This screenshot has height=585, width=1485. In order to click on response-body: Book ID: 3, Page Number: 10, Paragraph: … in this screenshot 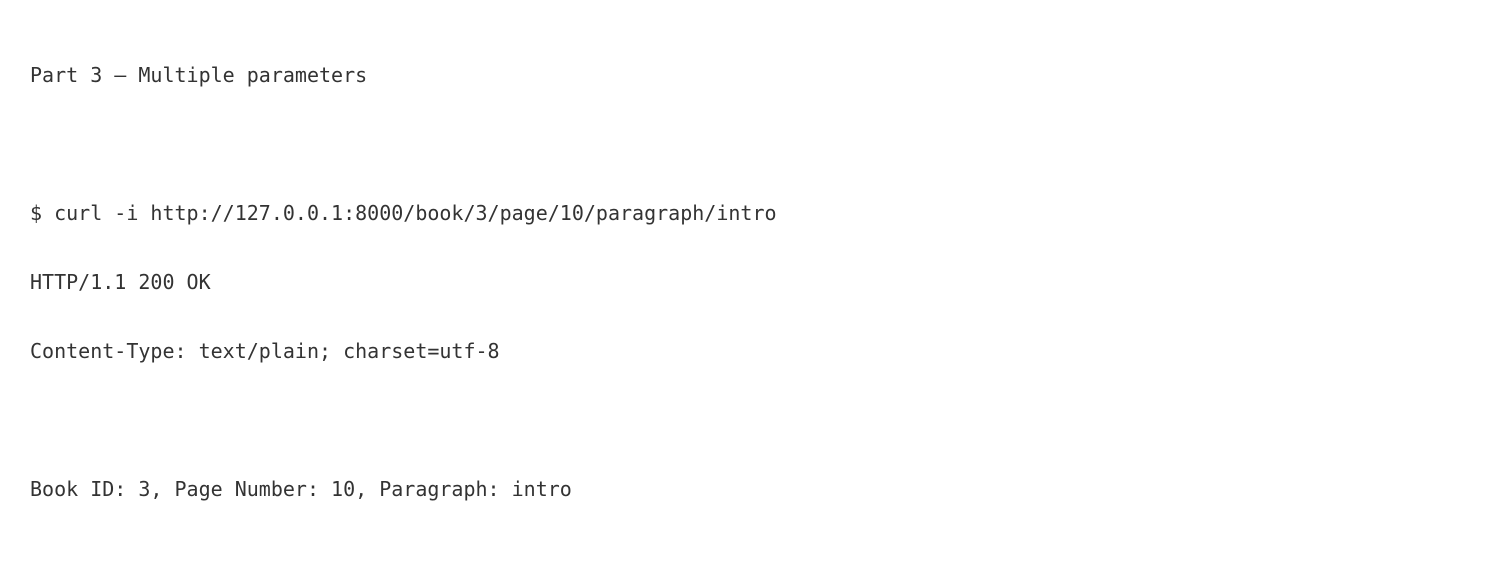, I will do `click(301, 489)`.